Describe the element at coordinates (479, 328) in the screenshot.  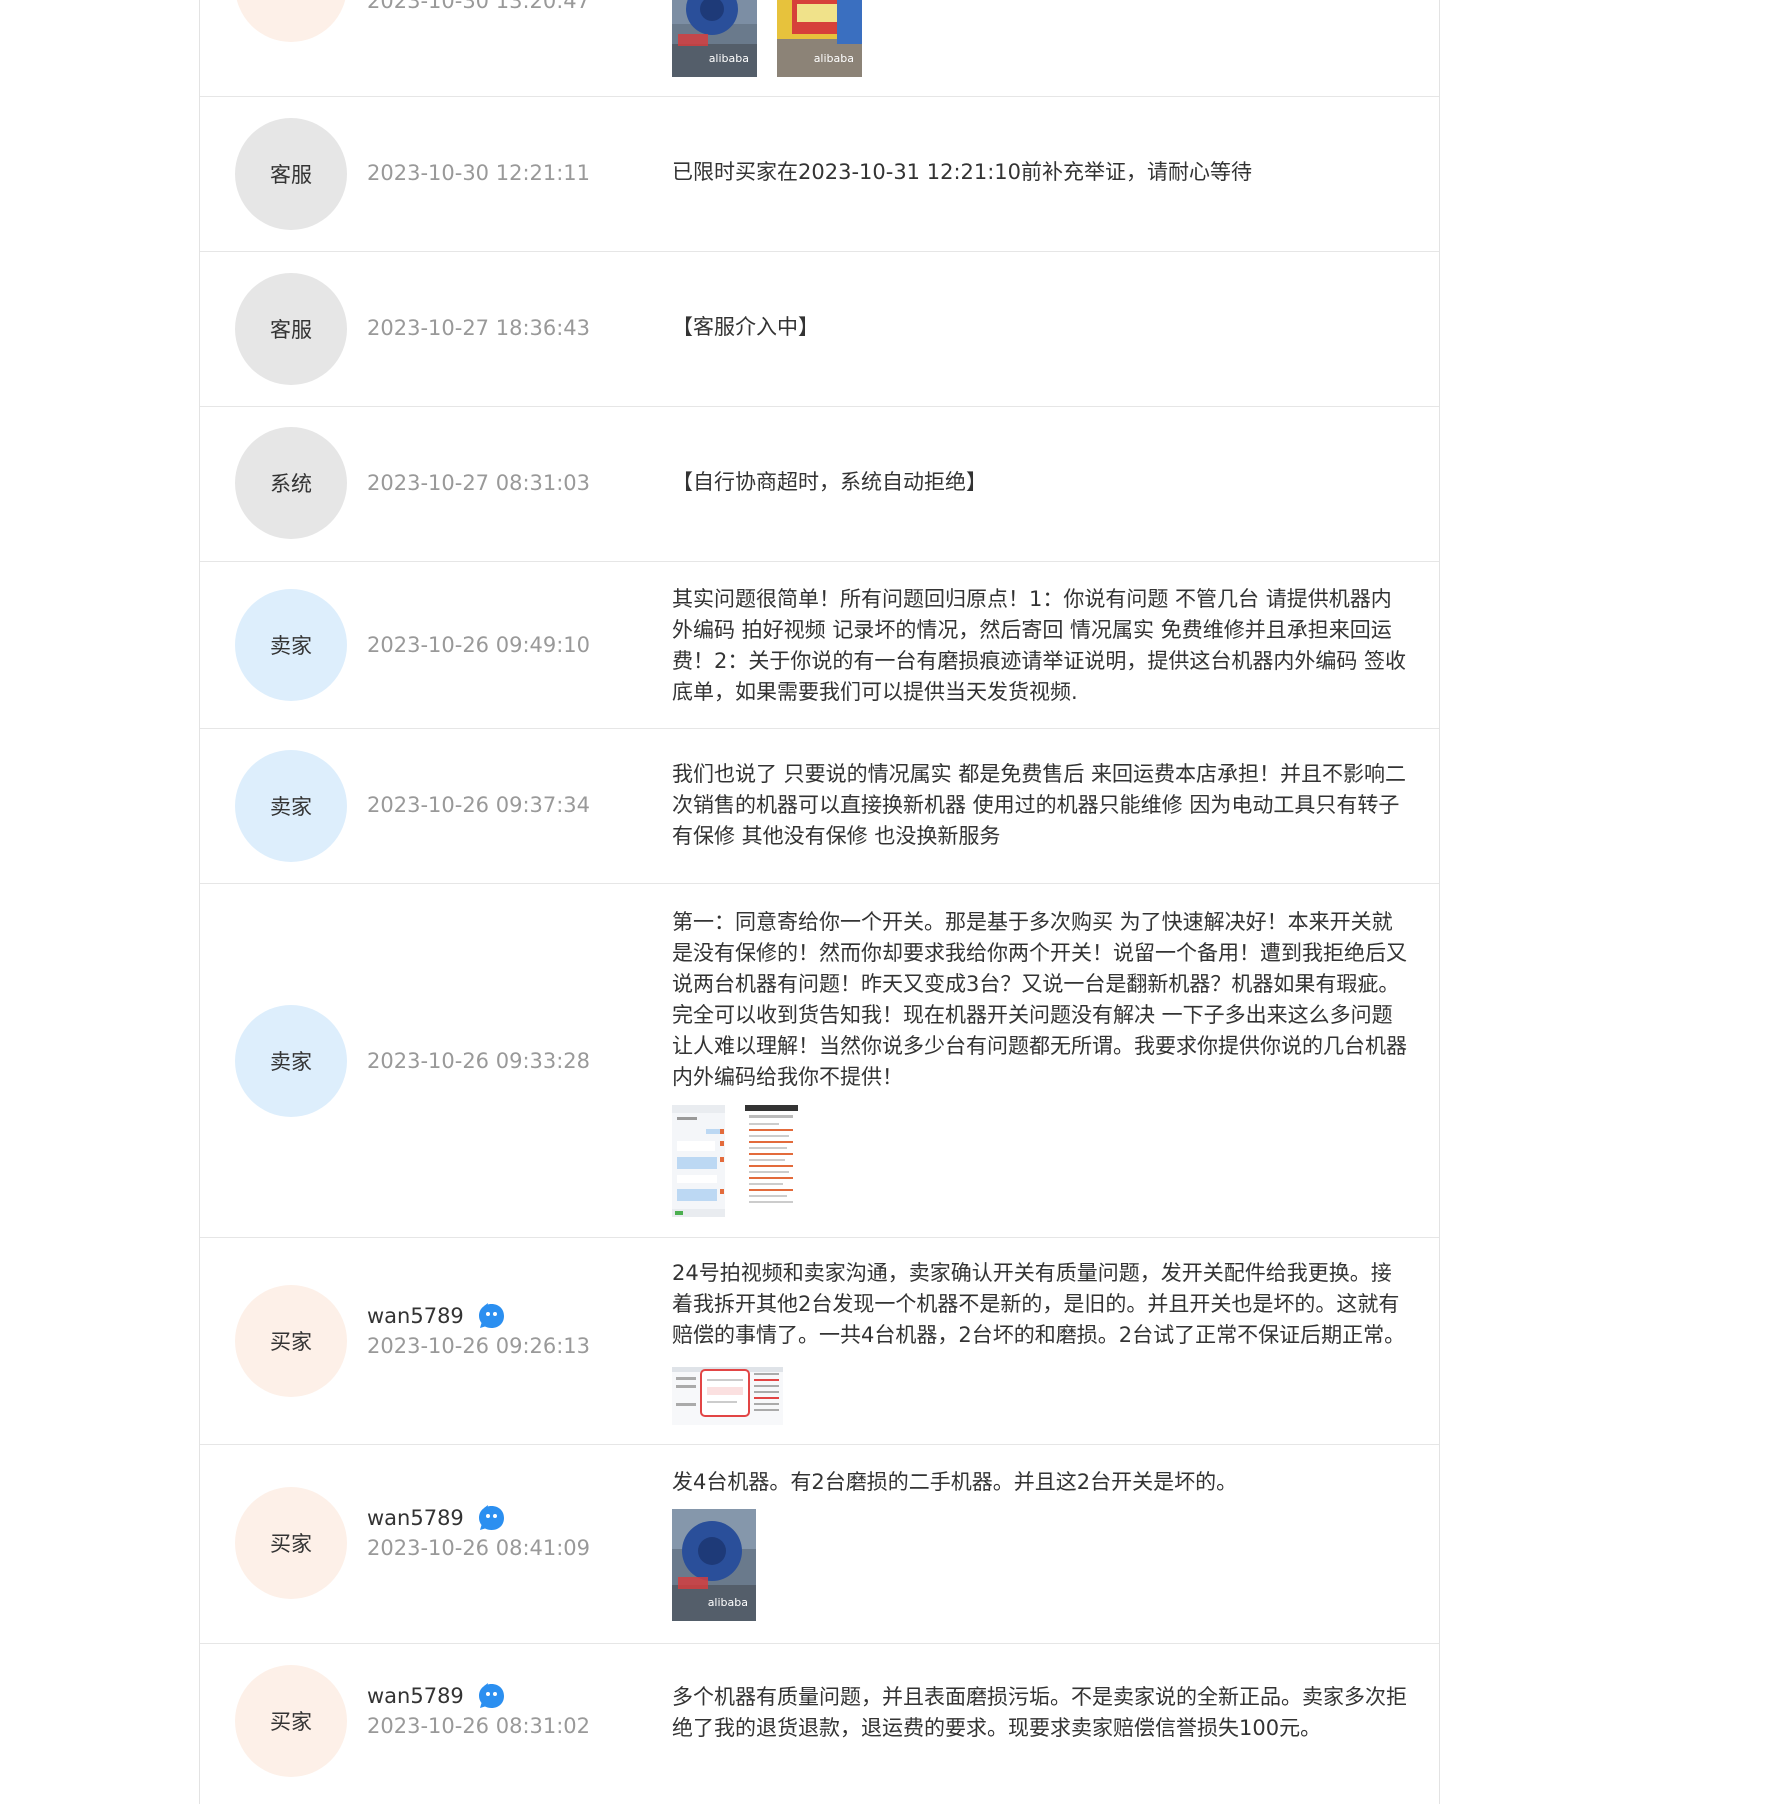
I see `timestamp: 2023-10-27 18:36:43` at that location.